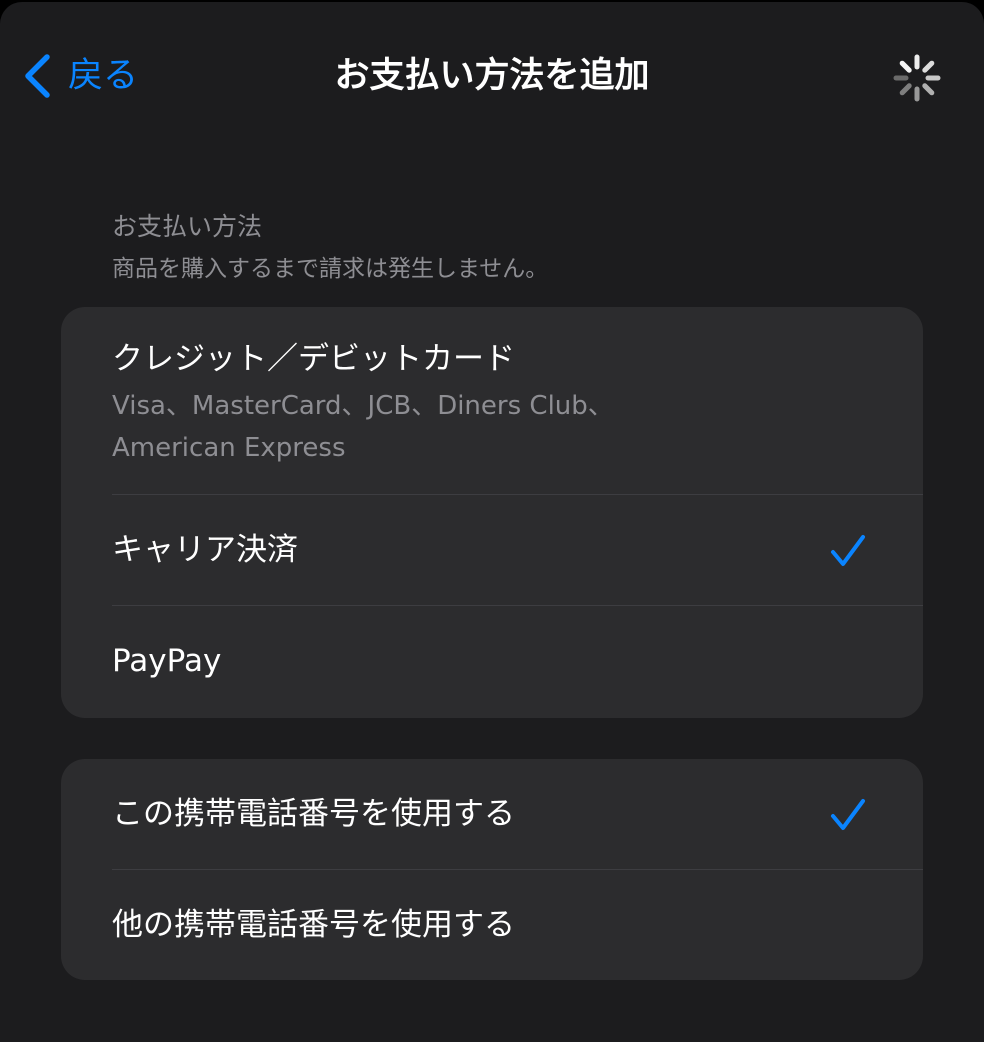 The width and height of the screenshot is (984, 1042). I want to click on page-title: お支払い方法を追加, so click(492, 76).